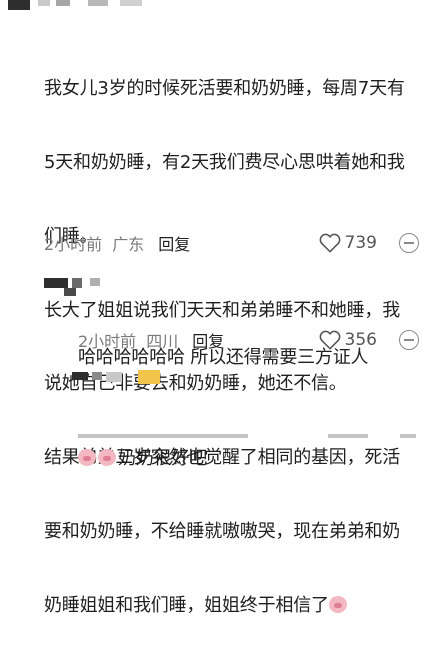 The height and width of the screenshot is (667, 429). Describe the element at coordinates (360, 243) in the screenshot. I see `like-count: 739` at that location.